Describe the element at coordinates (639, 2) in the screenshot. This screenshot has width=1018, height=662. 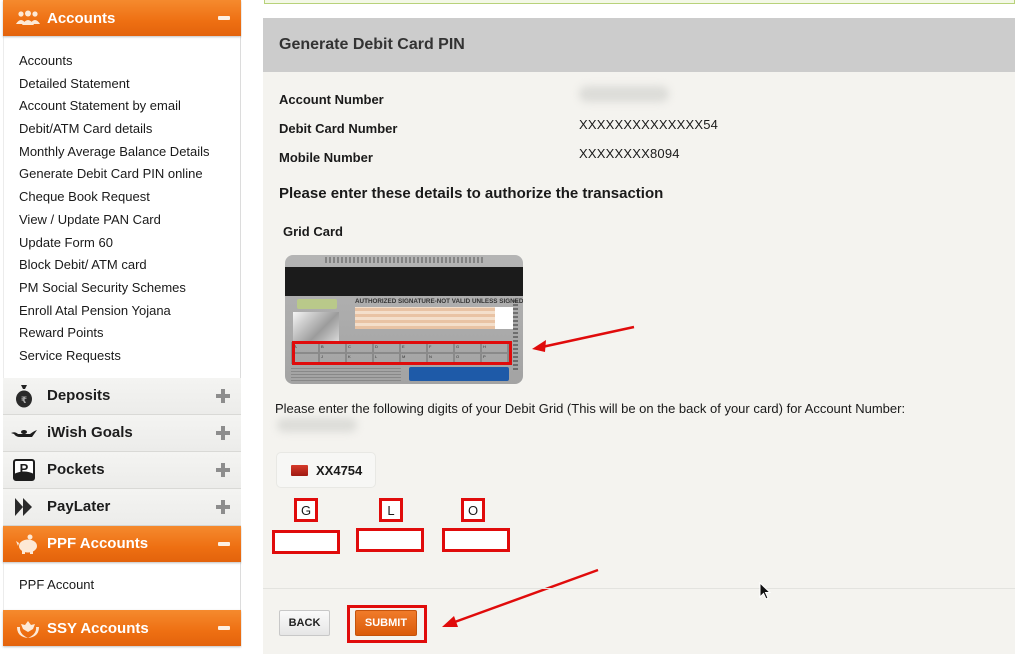
I see `top-notice-bar` at that location.